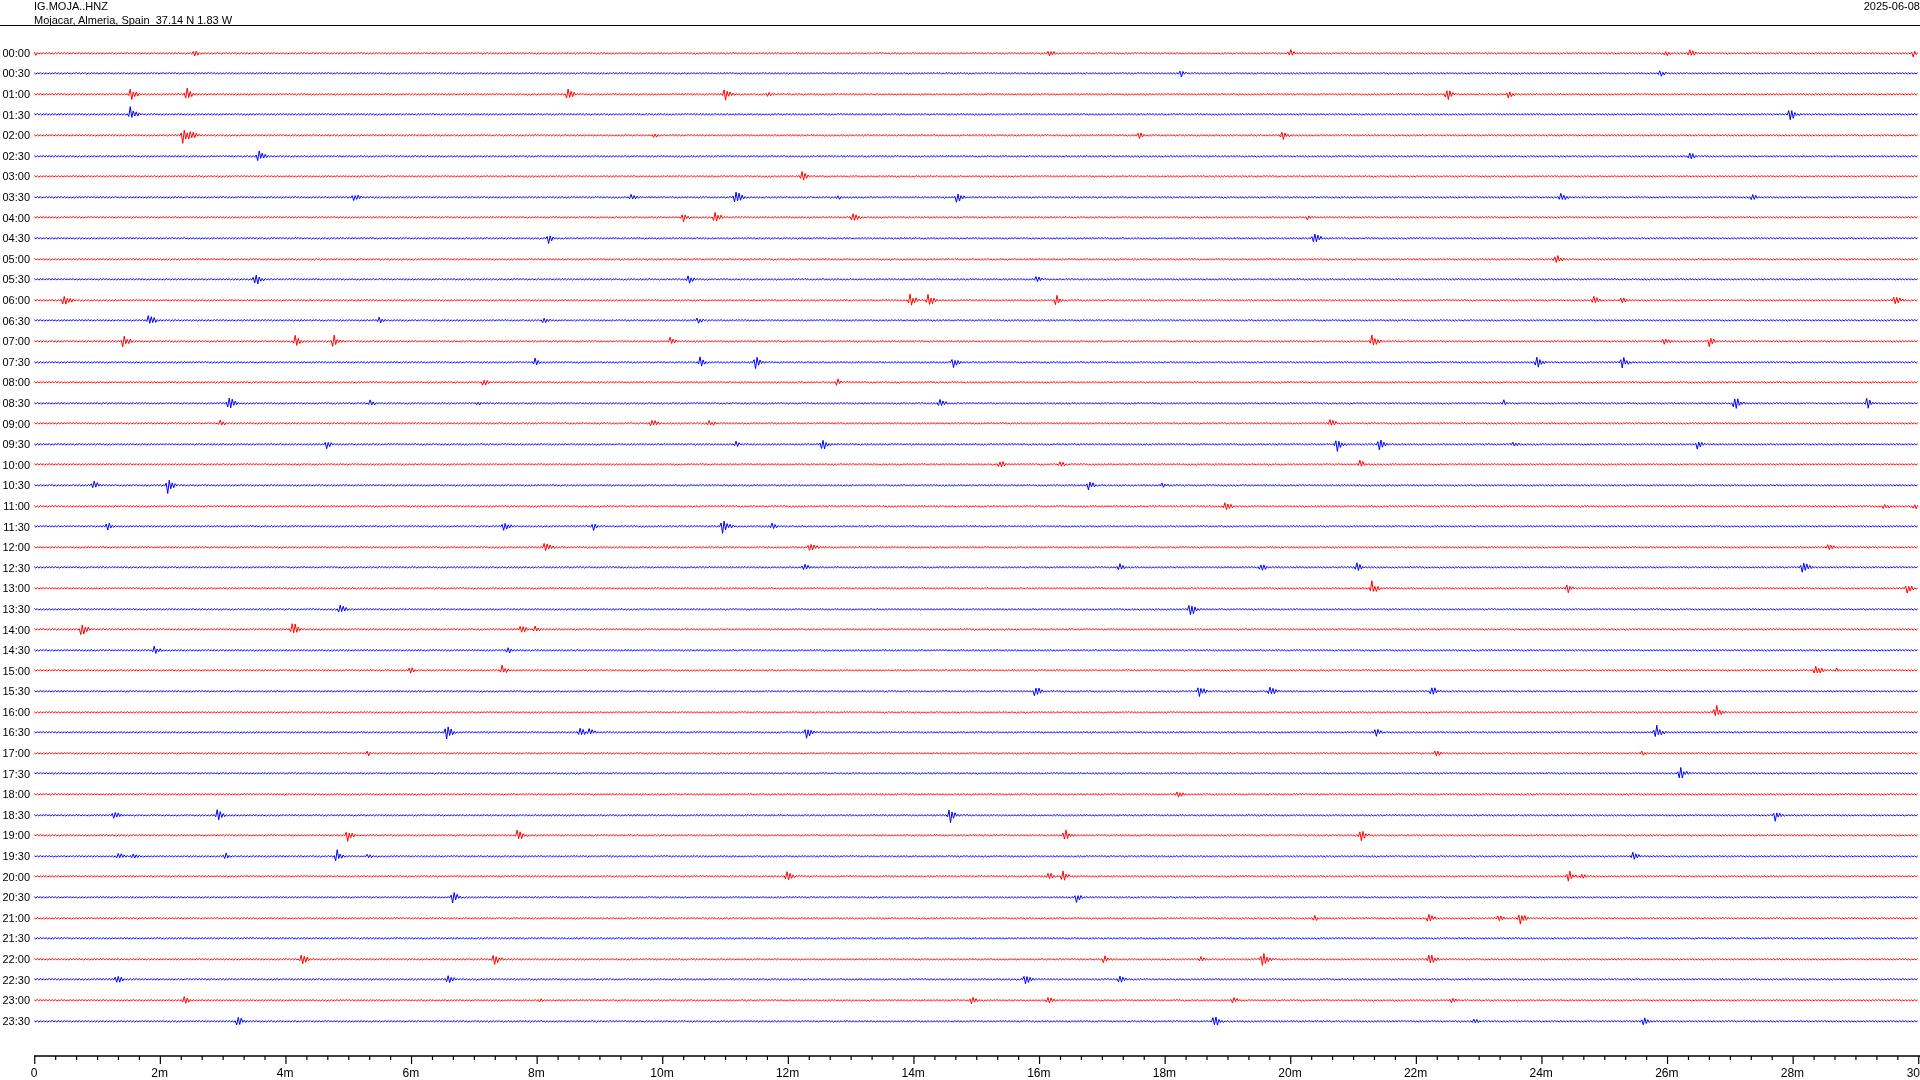  Describe the element at coordinates (16, 794) in the screenshot. I see `time-label: 18:00` at that location.